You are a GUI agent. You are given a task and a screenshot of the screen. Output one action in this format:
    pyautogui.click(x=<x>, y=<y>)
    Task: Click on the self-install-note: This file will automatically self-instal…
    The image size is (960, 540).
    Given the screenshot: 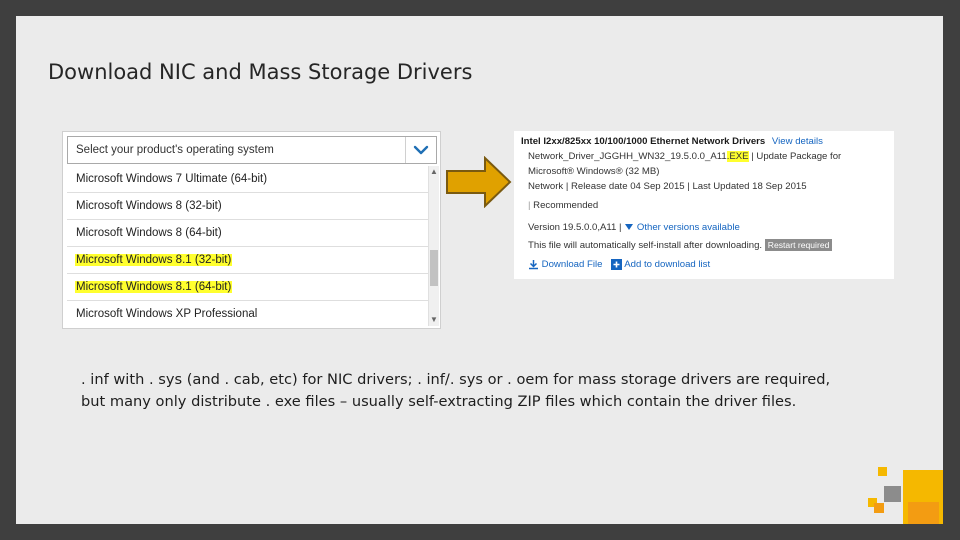 What is the action you would take?
    pyautogui.click(x=645, y=245)
    